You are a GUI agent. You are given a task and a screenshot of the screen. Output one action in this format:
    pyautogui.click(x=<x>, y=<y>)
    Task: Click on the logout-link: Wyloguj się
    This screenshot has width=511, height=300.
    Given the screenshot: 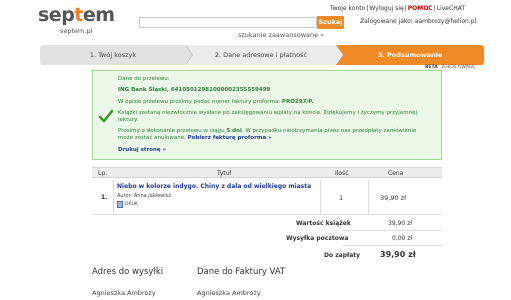 What is the action you would take?
    pyautogui.click(x=386, y=8)
    